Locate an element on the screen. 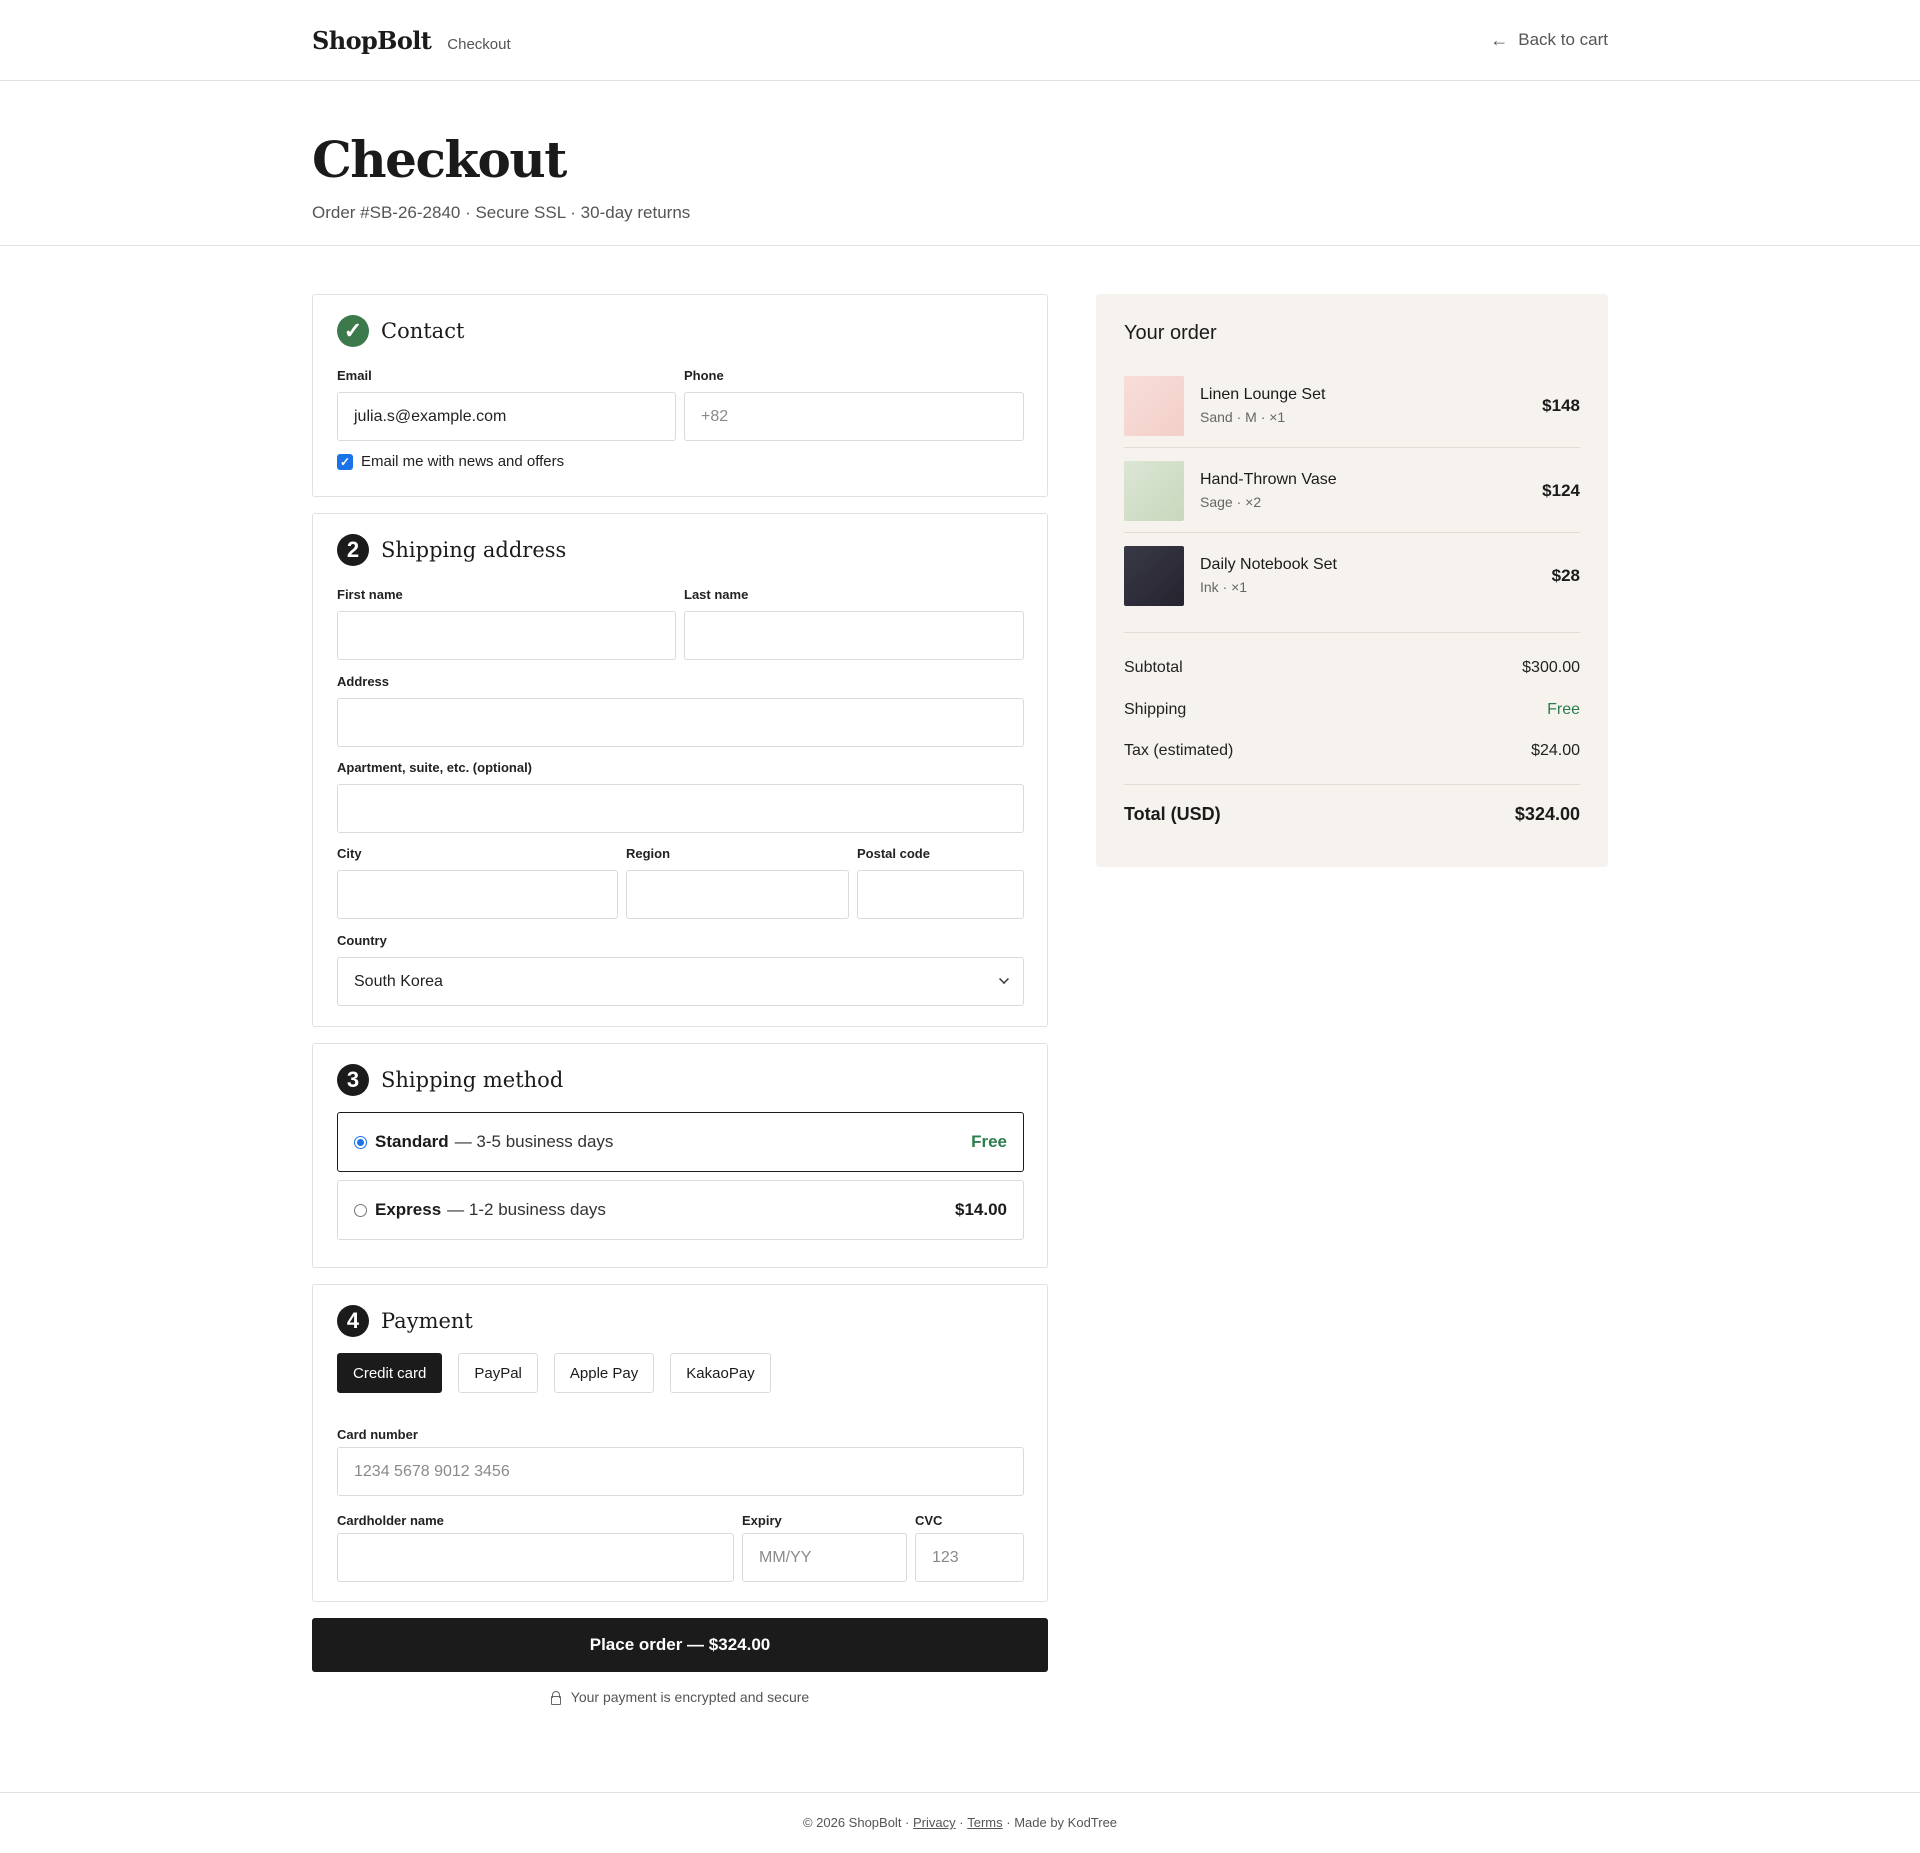 The height and width of the screenshot is (1853, 1920). place-order-button: Place order — $324.00 is located at coordinates (680, 1645).